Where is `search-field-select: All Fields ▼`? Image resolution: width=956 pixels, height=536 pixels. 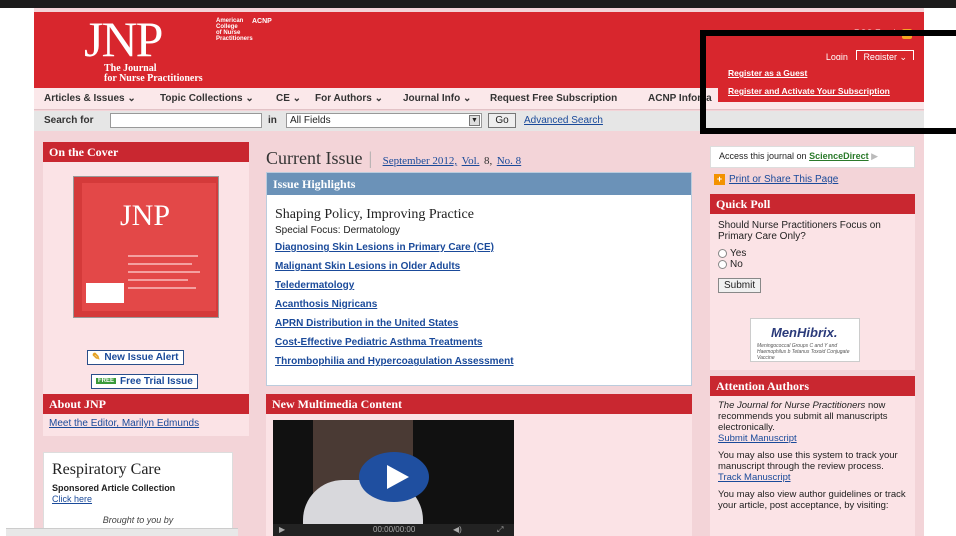
search-field-select: All Fields ▼ is located at coordinates (384, 120).